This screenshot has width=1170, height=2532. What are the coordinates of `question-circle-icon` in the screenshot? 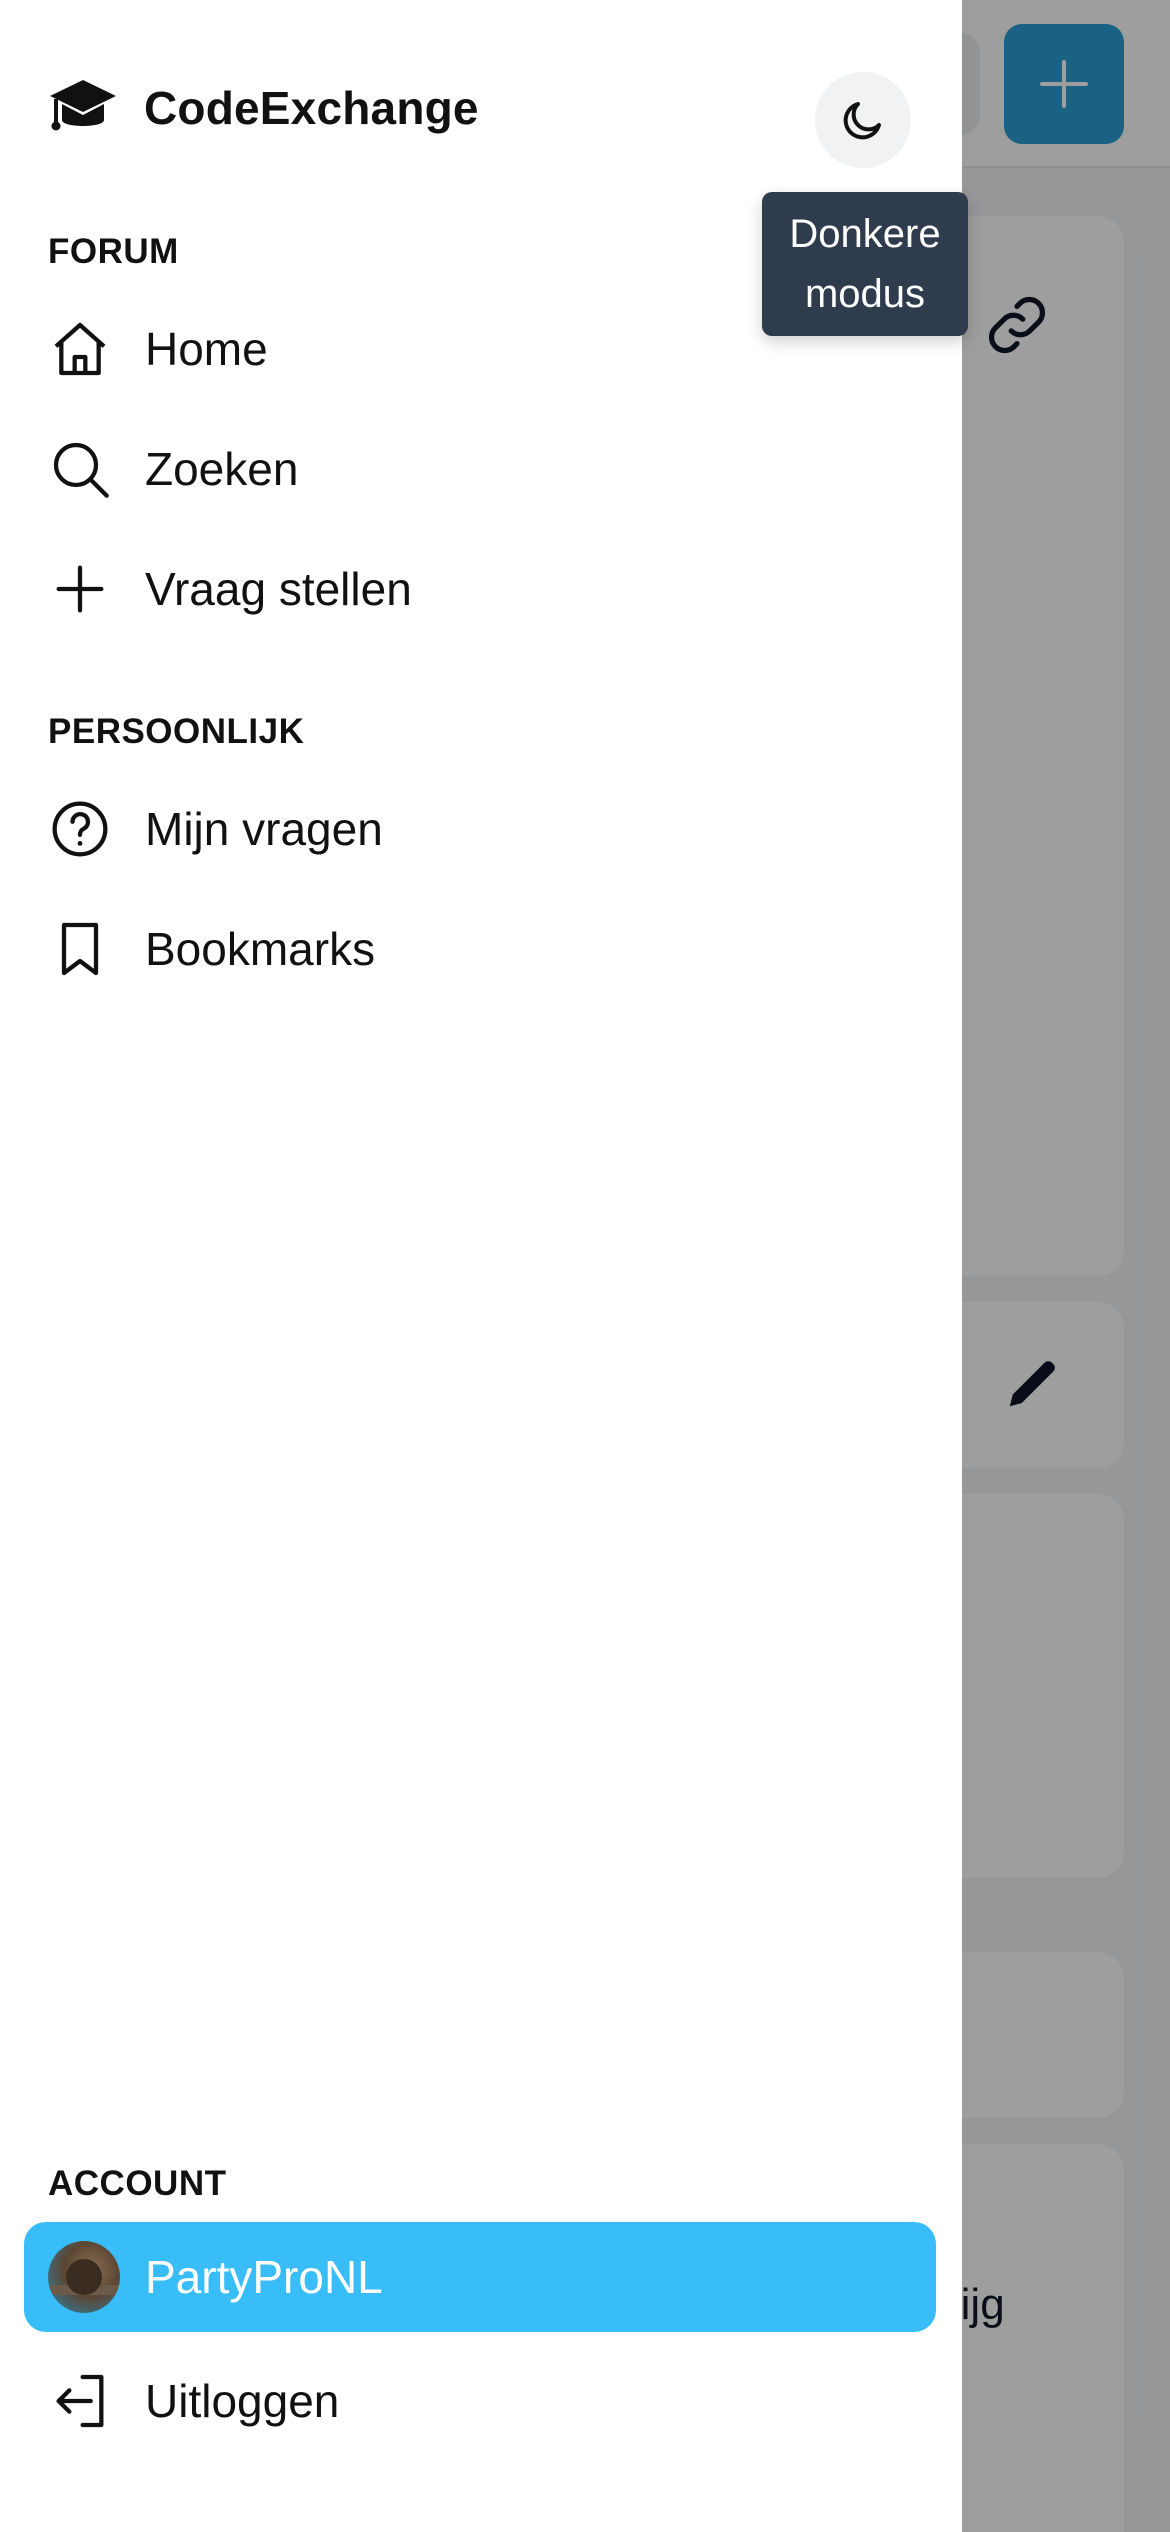 It's located at (80, 829).